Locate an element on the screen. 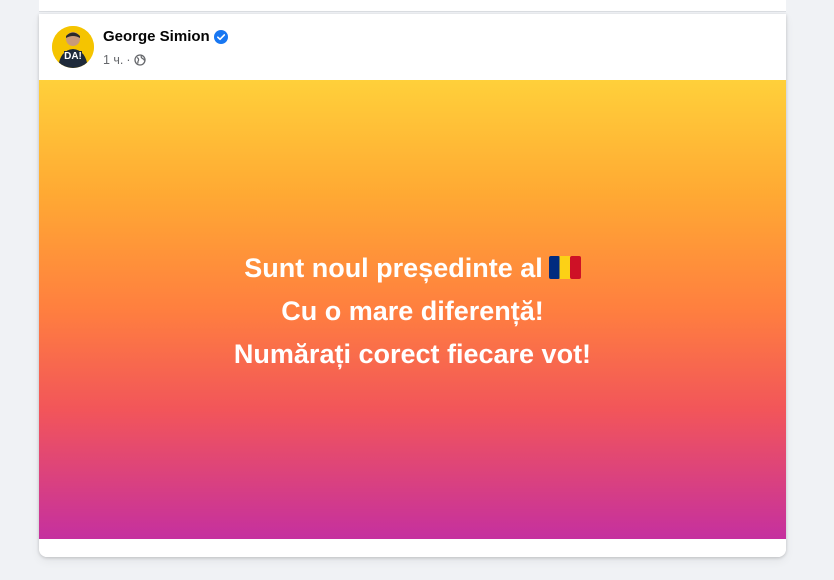 This screenshot has width=834, height=580. verified-badge-icon is located at coordinates (220, 36).